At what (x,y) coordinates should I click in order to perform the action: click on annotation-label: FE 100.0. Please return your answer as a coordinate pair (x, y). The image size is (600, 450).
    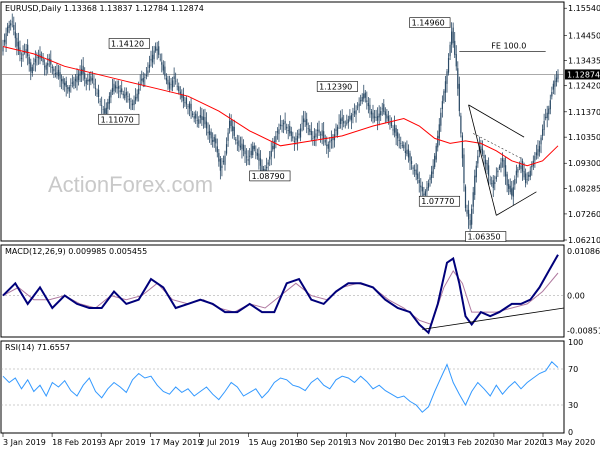
    Looking at the image, I should click on (508, 45).